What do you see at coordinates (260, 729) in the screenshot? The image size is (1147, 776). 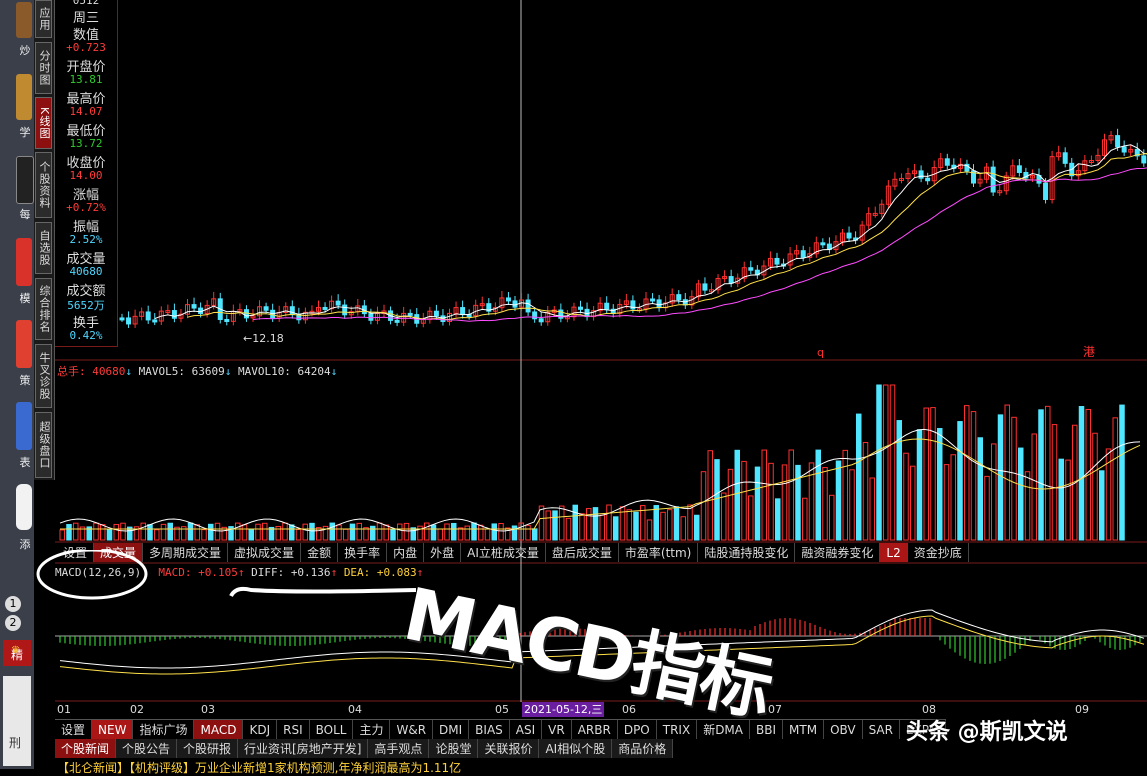 I see `indicator-tab-4: KDJ` at bounding box center [260, 729].